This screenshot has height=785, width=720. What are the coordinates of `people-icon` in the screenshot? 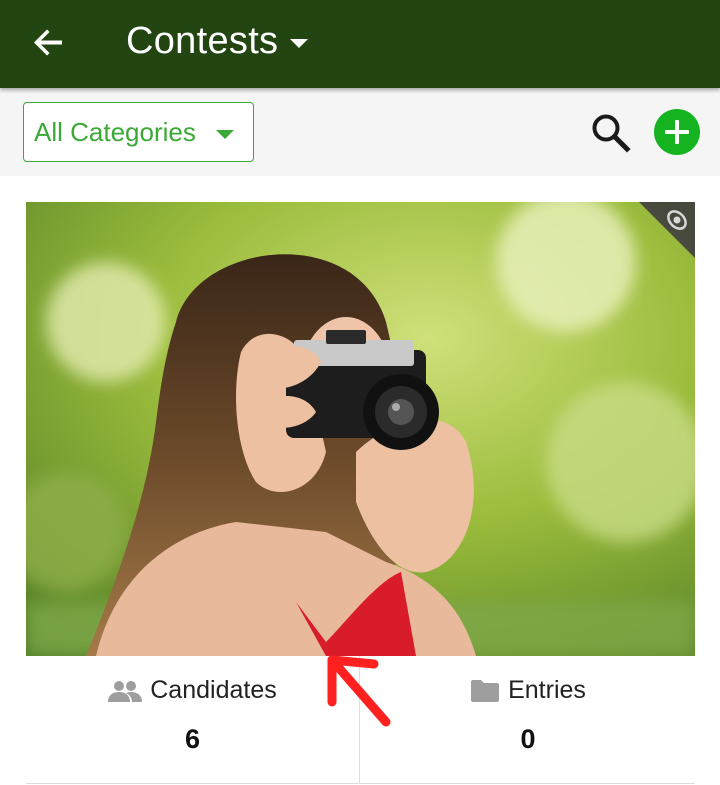 It's located at (125, 691).